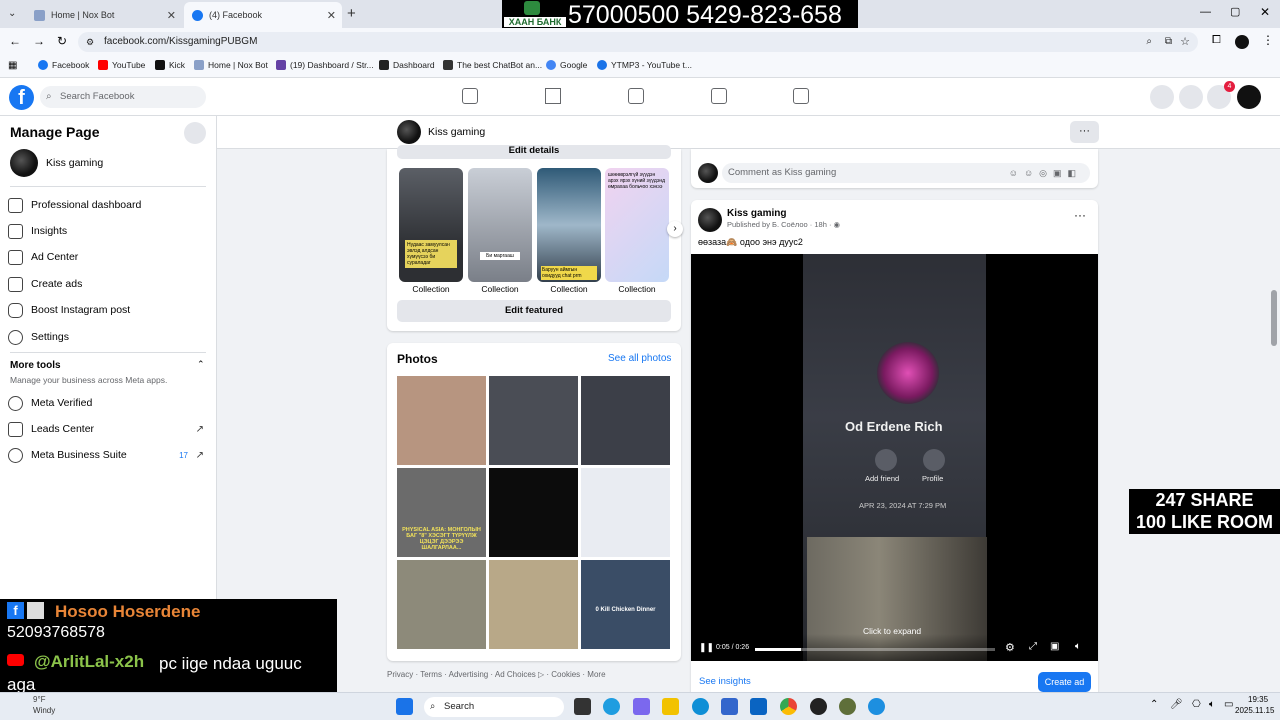  I want to click on sidebar-tool-leads-center: Leads Center ↗, so click(108, 429).